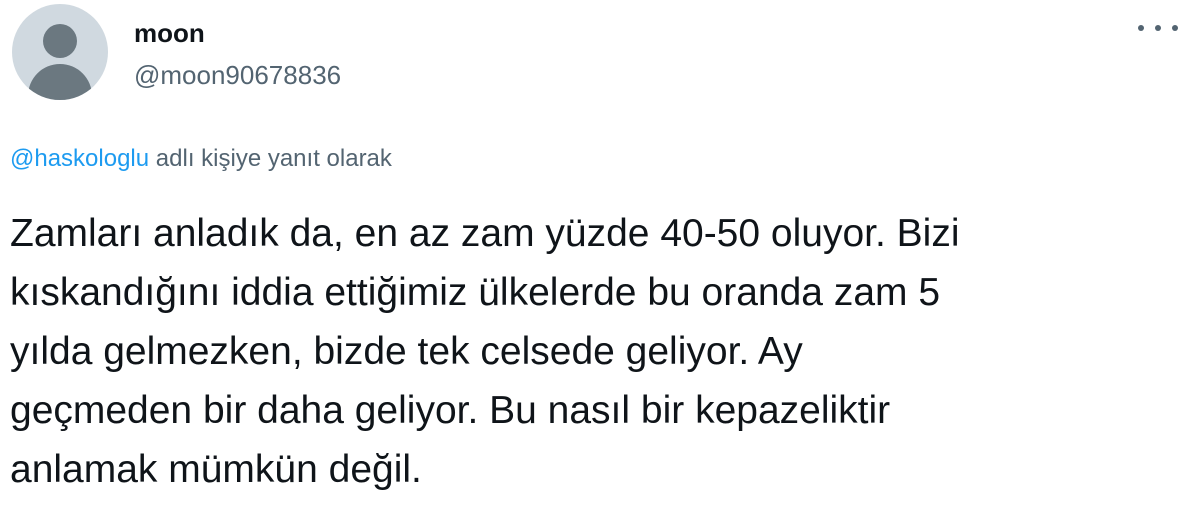  What do you see at coordinates (237, 75) in the screenshot?
I see `user-handle: @moon90678836` at bounding box center [237, 75].